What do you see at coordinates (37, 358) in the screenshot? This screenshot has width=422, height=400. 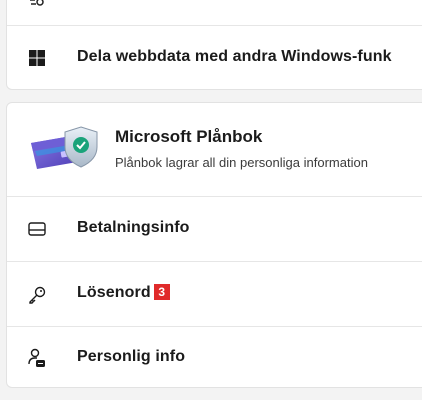 I see `person-id-icon` at bounding box center [37, 358].